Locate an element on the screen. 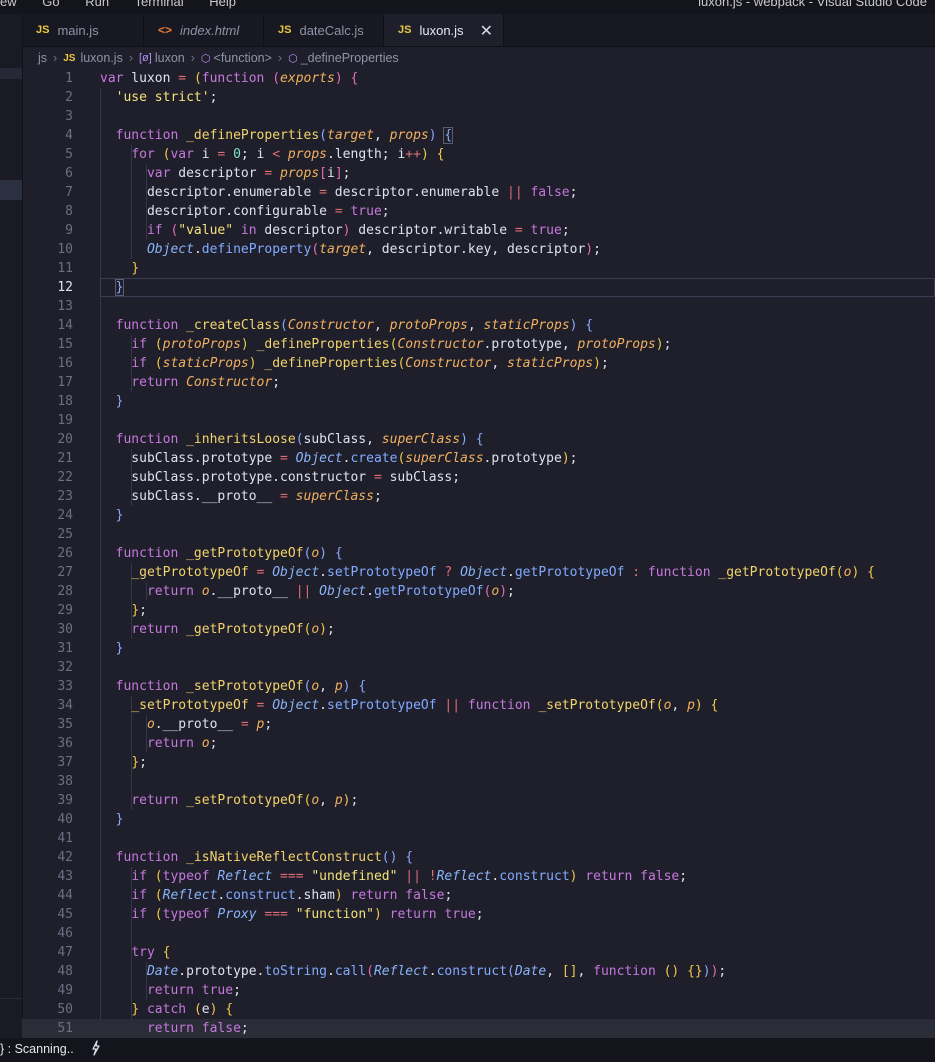 The width and height of the screenshot is (935, 1062). tab-luxon-js: JS luxon.js ✕ is located at coordinates (444, 30).